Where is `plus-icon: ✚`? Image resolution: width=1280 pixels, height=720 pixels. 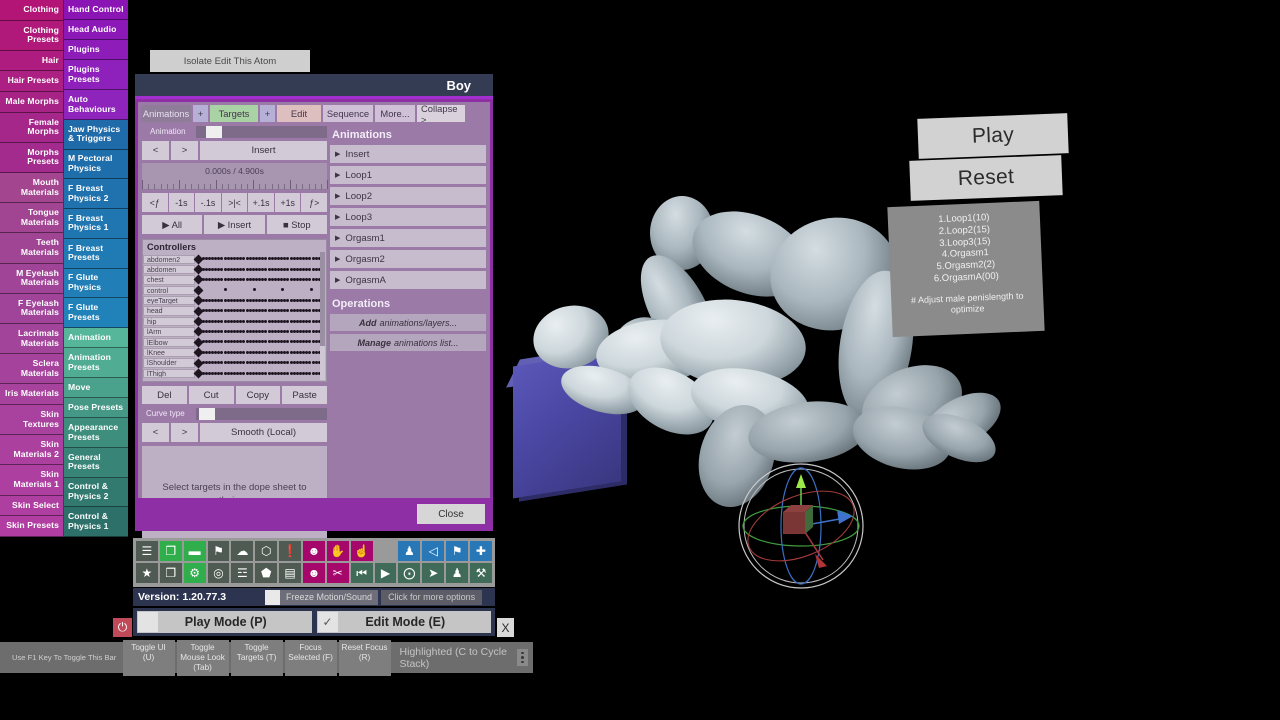 plus-icon: ✚ is located at coordinates (481, 551).